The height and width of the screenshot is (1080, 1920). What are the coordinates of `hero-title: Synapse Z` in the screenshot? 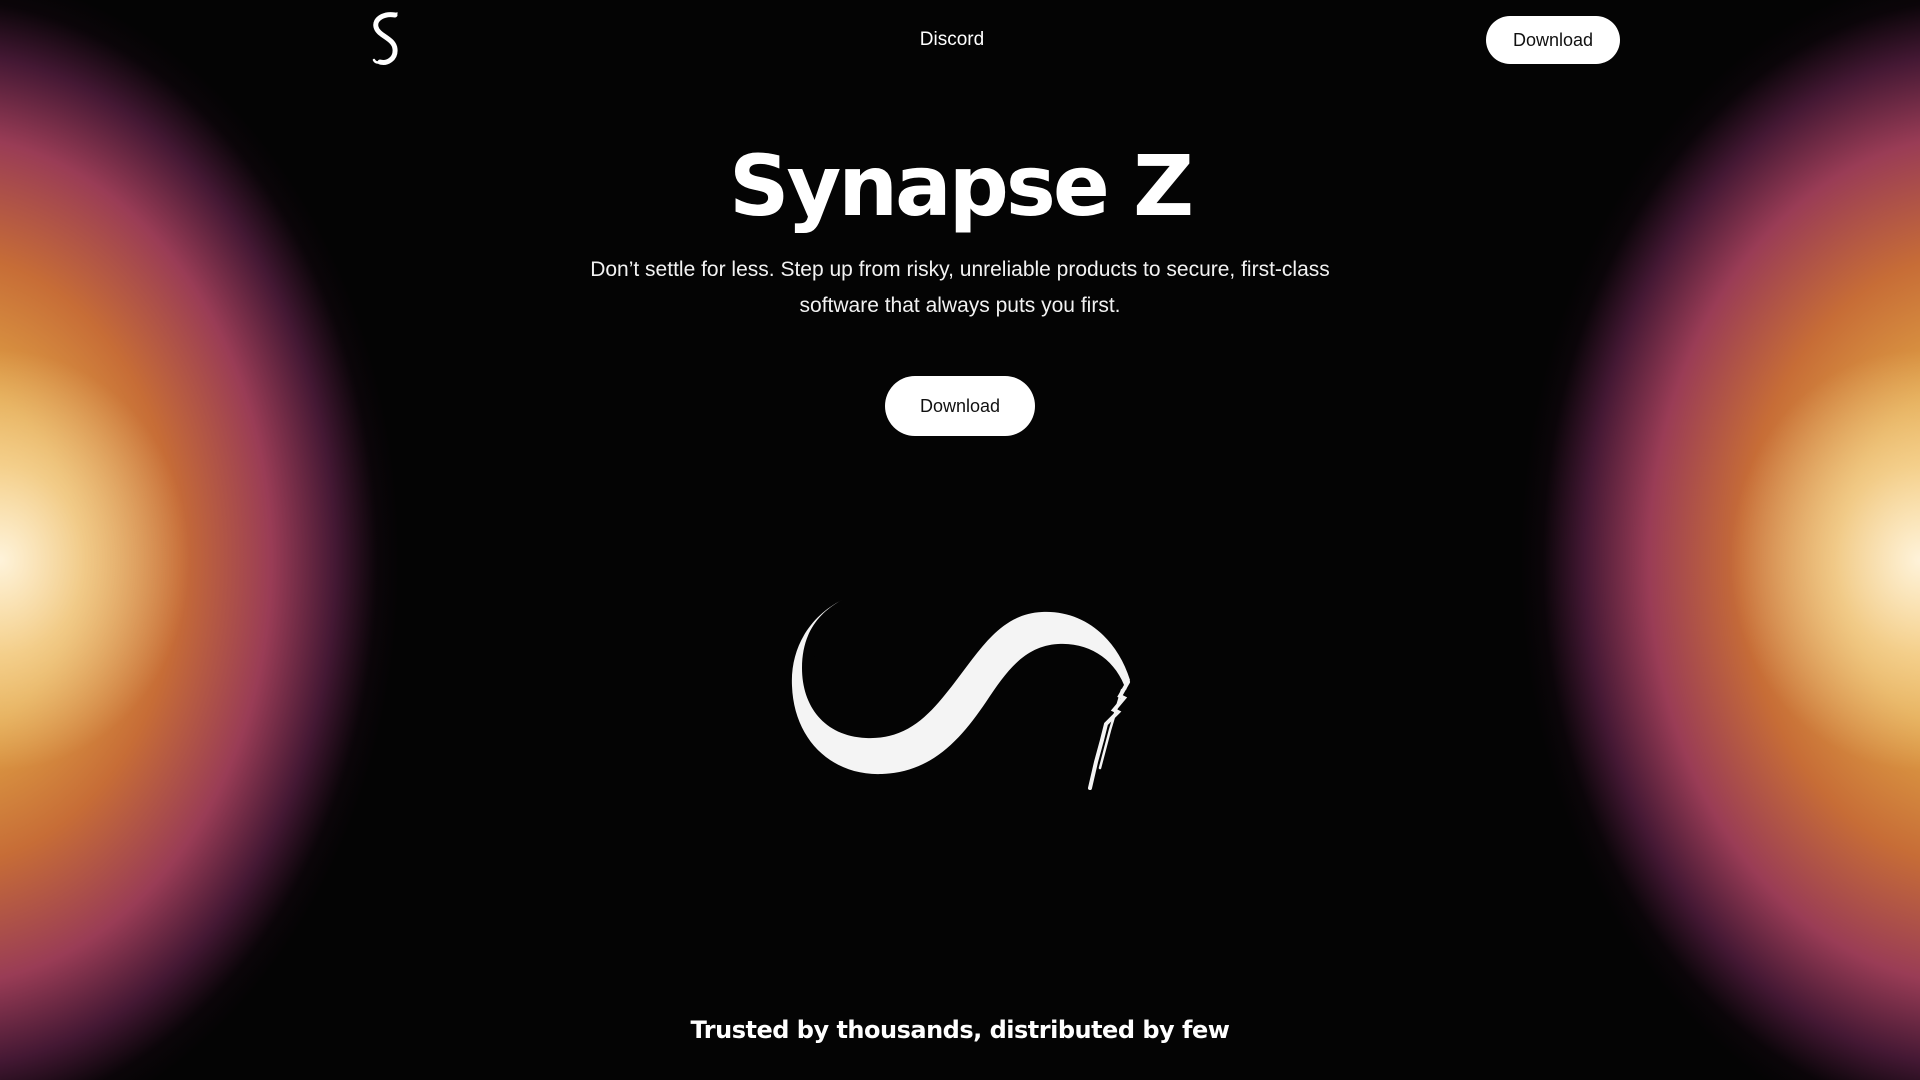 It's located at (961, 186).